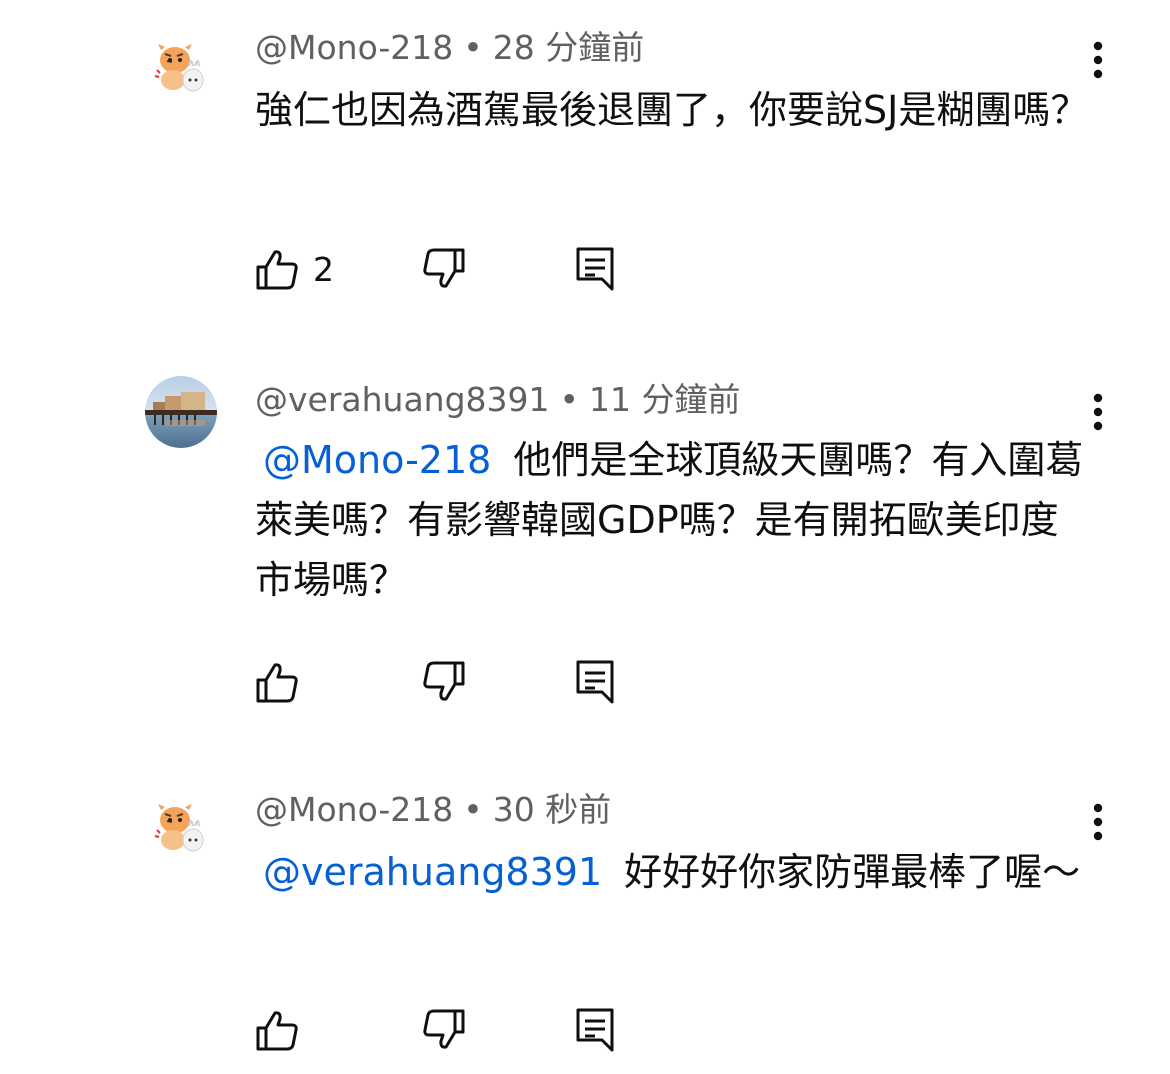 The image size is (1170, 1074). What do you see at coordinates (665, 399) in the screenshot?
I see `comment-time: 11 分鐘前` at bounding box center [665, 399].